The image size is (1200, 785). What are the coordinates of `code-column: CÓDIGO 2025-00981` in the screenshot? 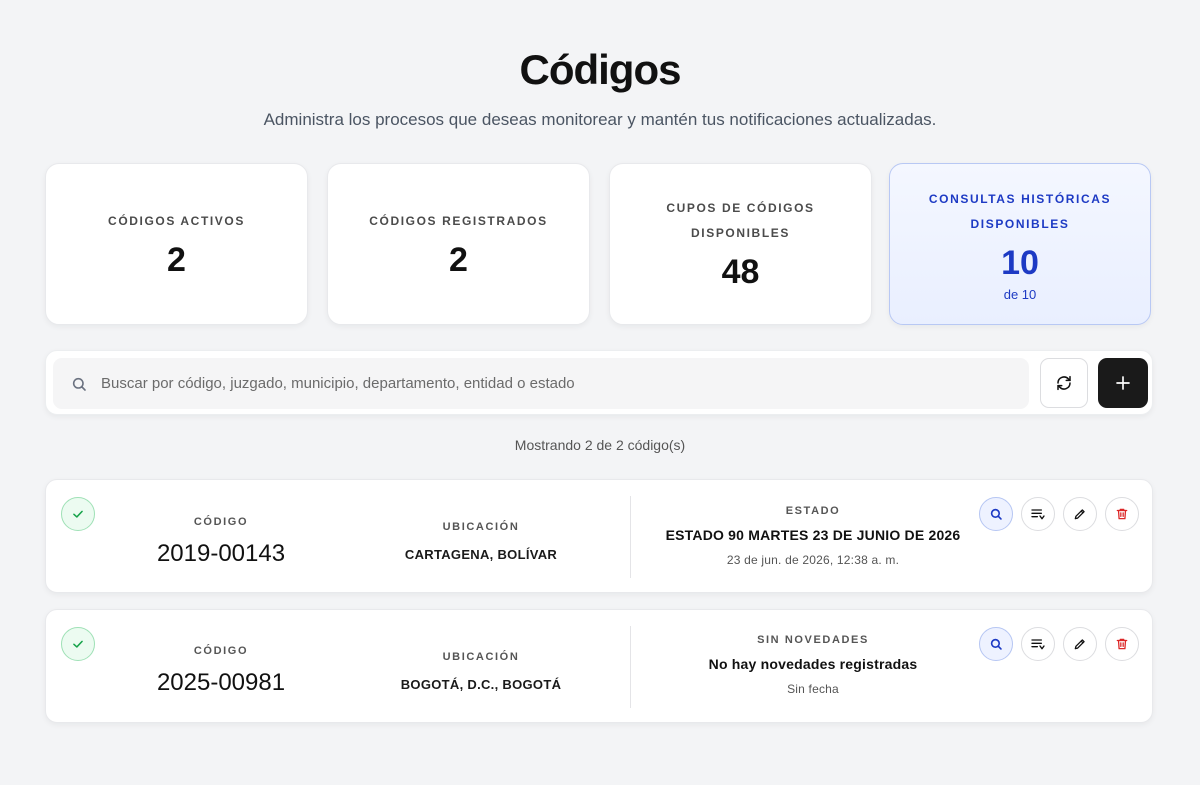 It's located at (221, 671).